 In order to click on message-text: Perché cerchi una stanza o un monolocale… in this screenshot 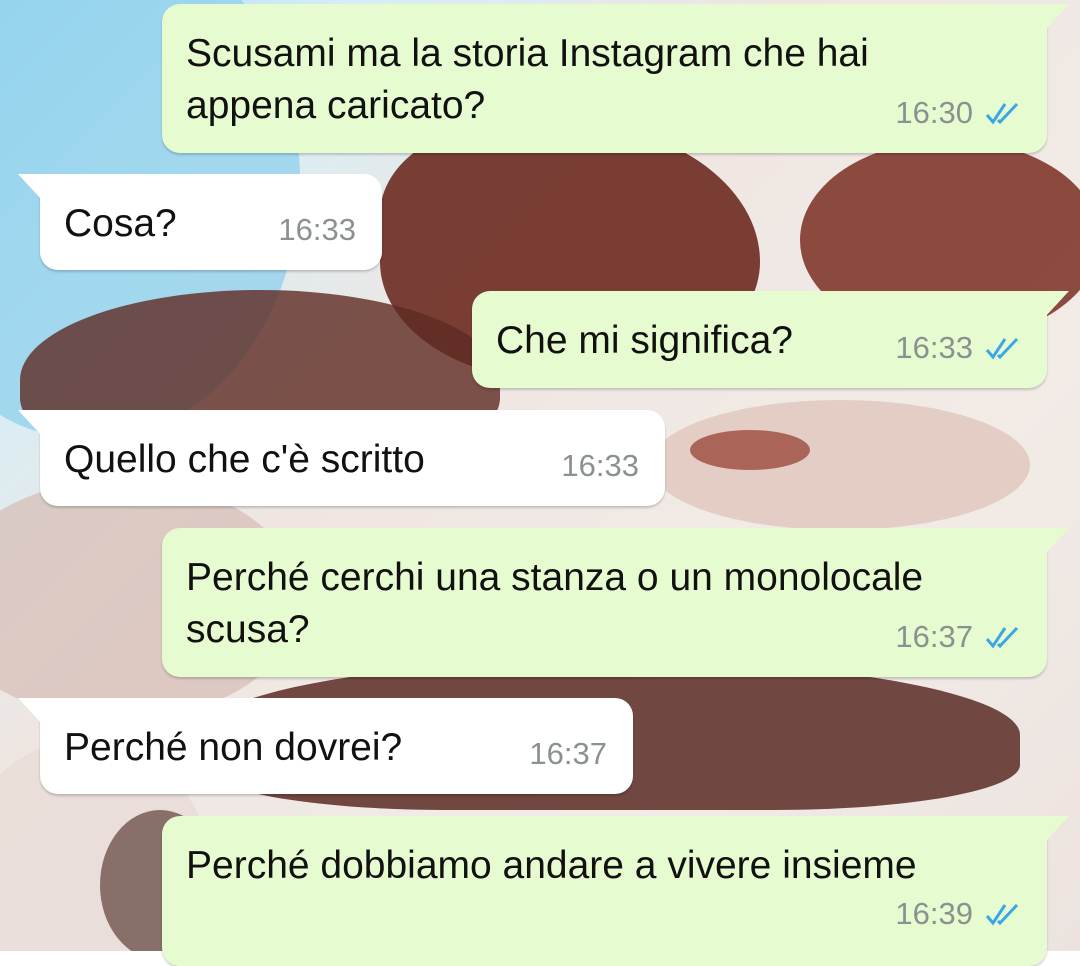, I will do `click(555, 603)`.